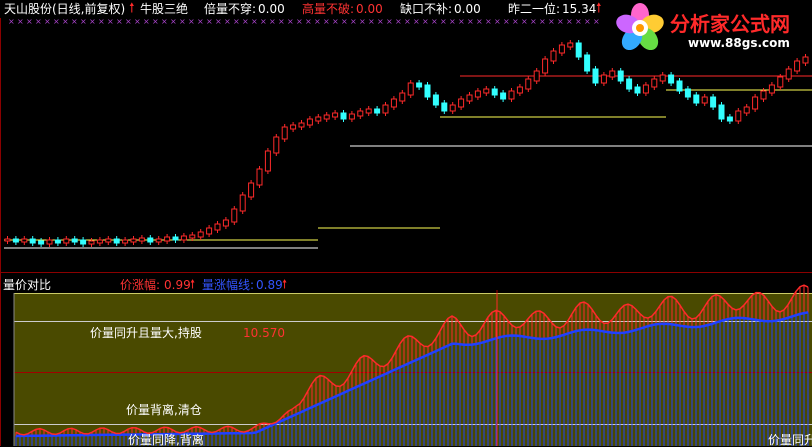 The height and width of the screenshot is (447, 812). I want to click on series2-value: 0.89, so click(269, 285).